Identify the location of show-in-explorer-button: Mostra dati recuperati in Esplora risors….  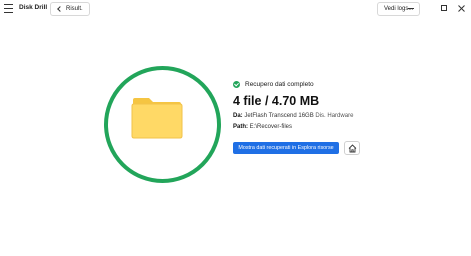
(286, 148).